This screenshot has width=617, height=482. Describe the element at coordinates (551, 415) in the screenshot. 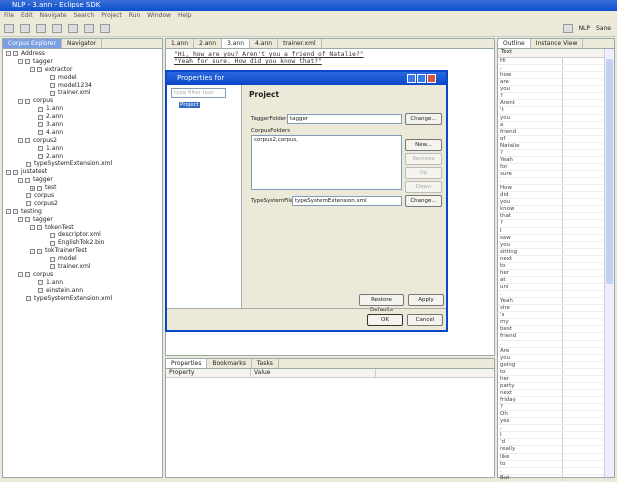

I see `outline-row: Oh` at that location.